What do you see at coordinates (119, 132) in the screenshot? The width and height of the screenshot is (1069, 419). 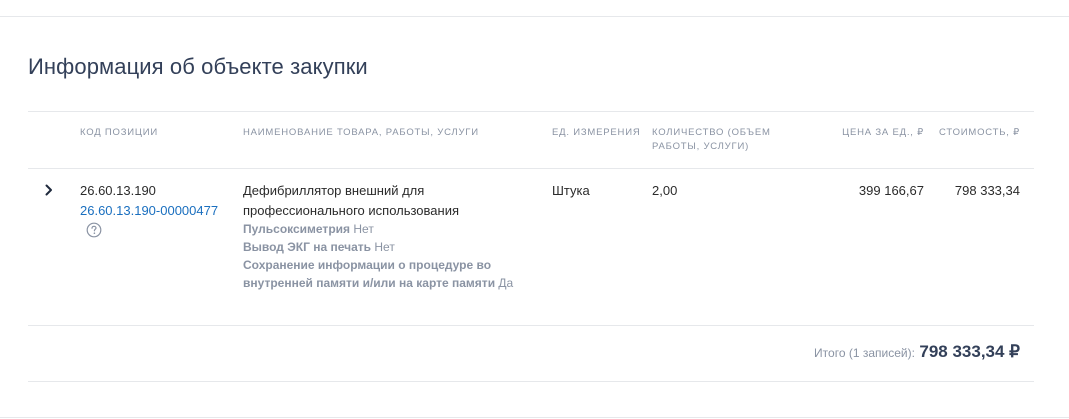 I see `column-header-code: КОД ПОЗИЦИИ` at bounding box center [119, 132].